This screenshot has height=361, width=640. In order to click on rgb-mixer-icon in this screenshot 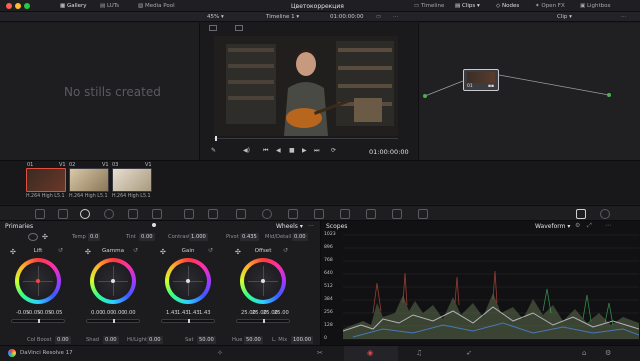, I will do `click(133, 214)`.